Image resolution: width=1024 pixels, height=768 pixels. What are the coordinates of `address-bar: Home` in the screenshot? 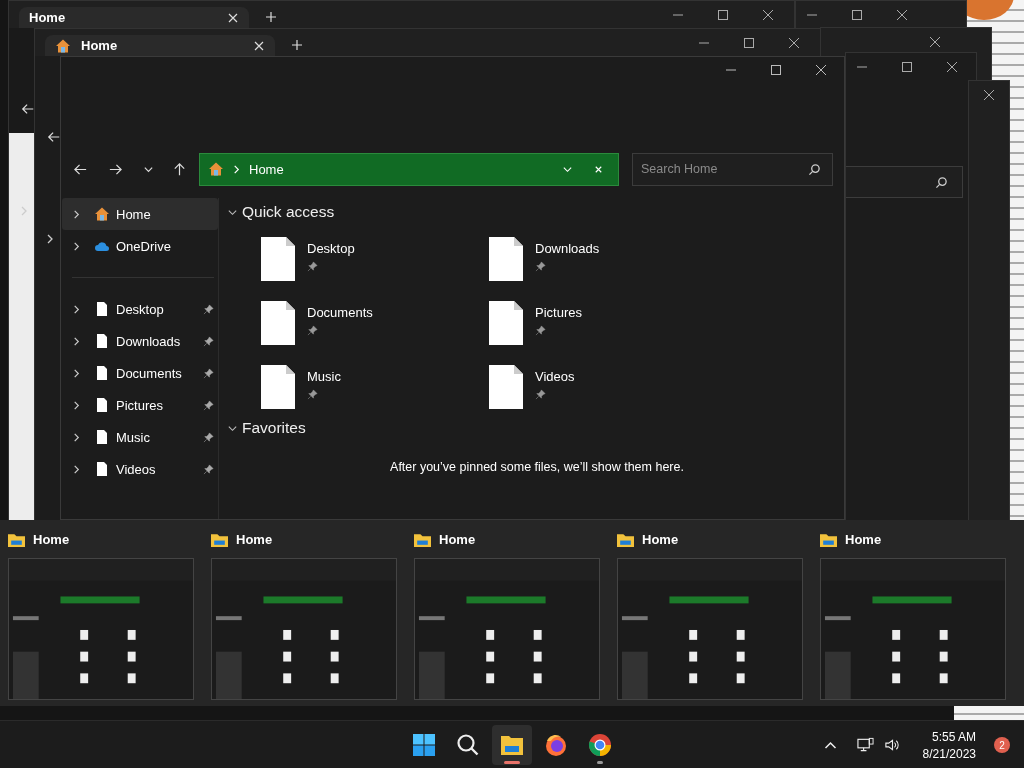 It's located at (409, 169).